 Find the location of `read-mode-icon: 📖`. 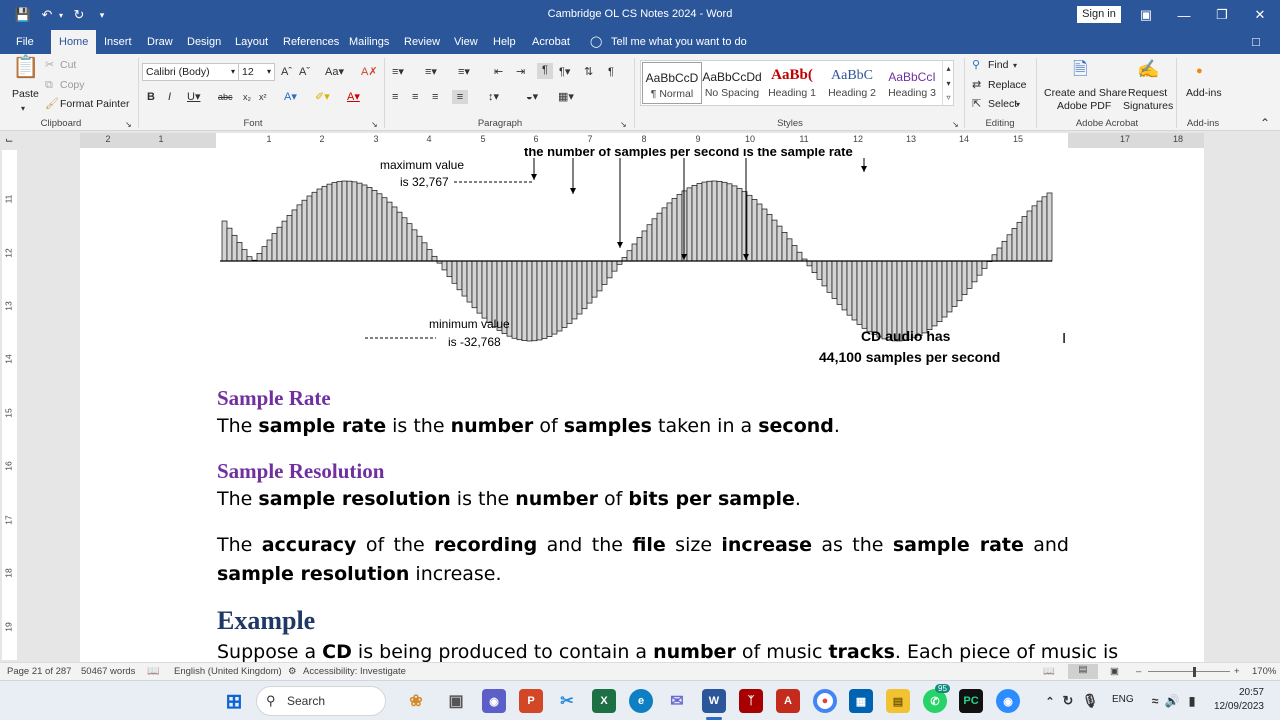

read-mode-icon: 📖 is located at coordinates (1049, 671).